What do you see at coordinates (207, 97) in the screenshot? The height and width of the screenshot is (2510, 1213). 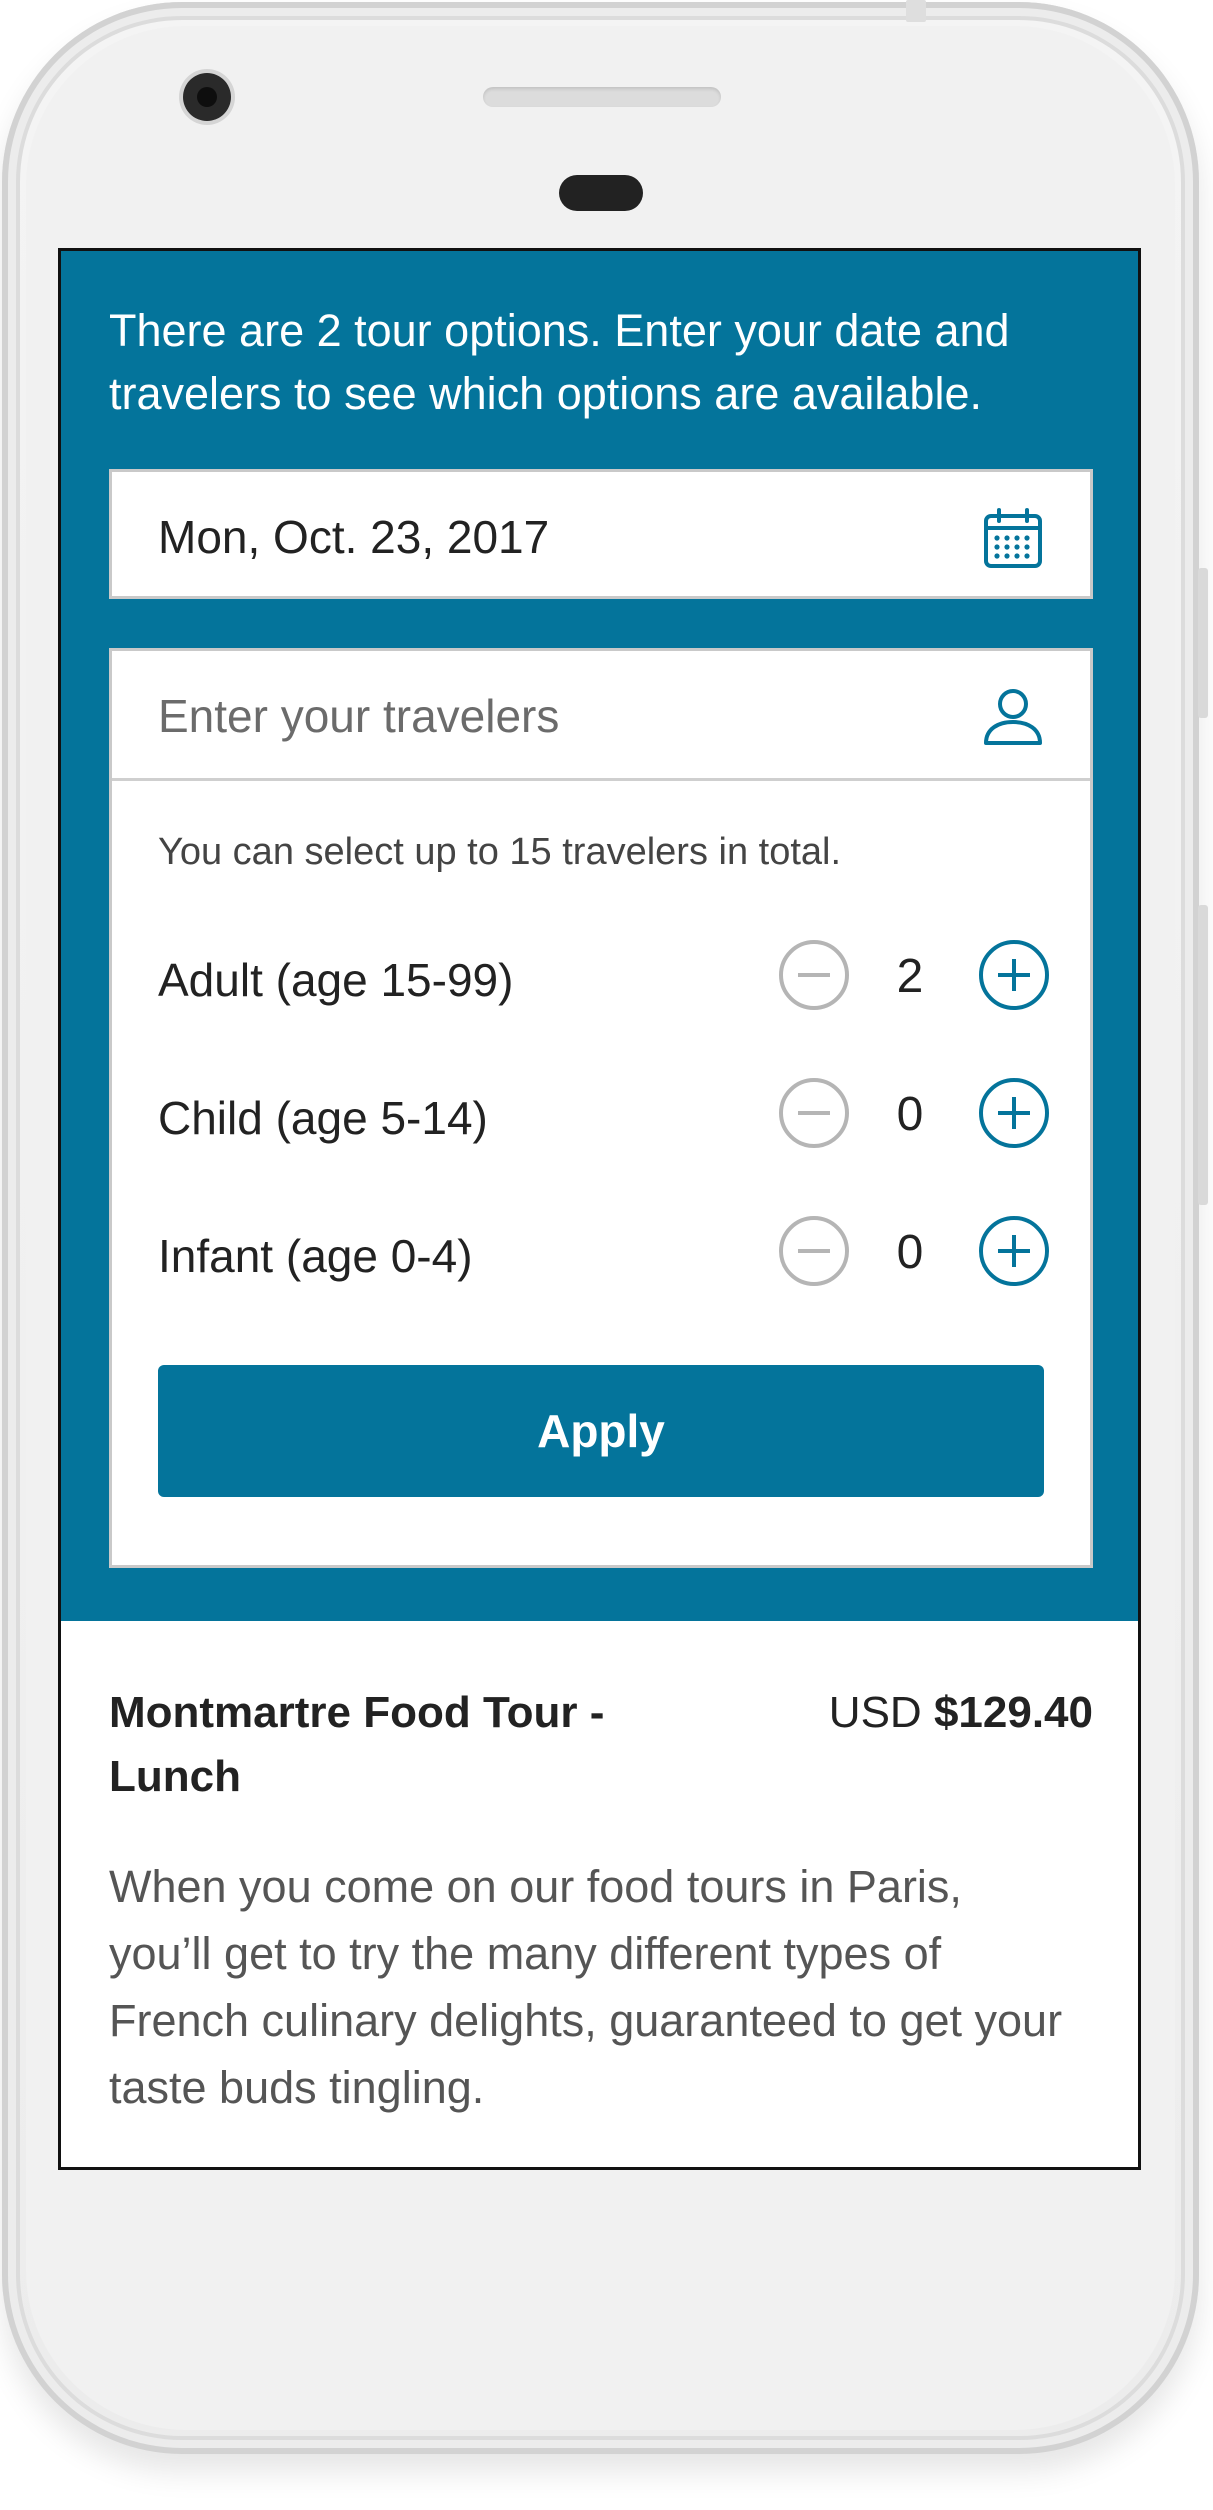 I see `front-camera` at bounding box center [207, 97].